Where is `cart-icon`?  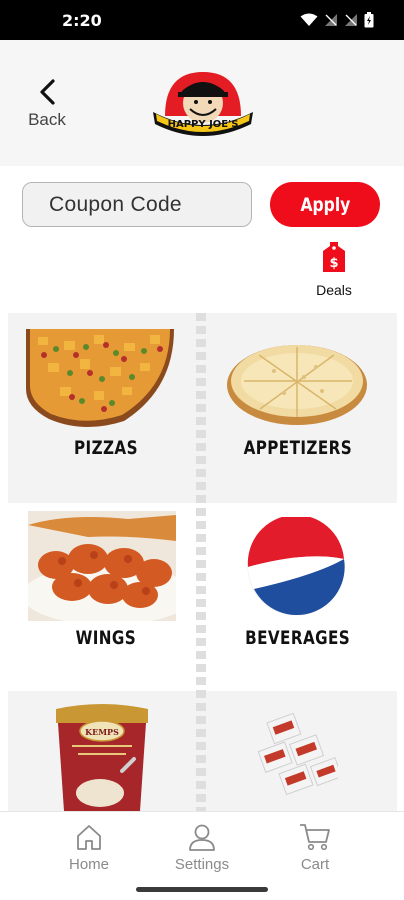 cart-icon is located at coordinates (315, 837).